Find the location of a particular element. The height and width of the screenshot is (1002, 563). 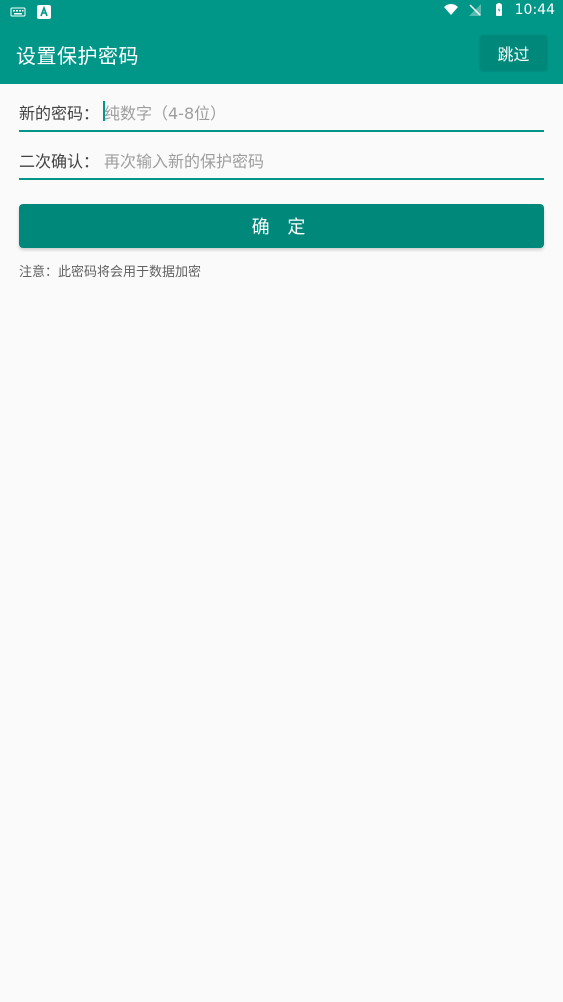

signal-icon is located at coordinates (475, 10).